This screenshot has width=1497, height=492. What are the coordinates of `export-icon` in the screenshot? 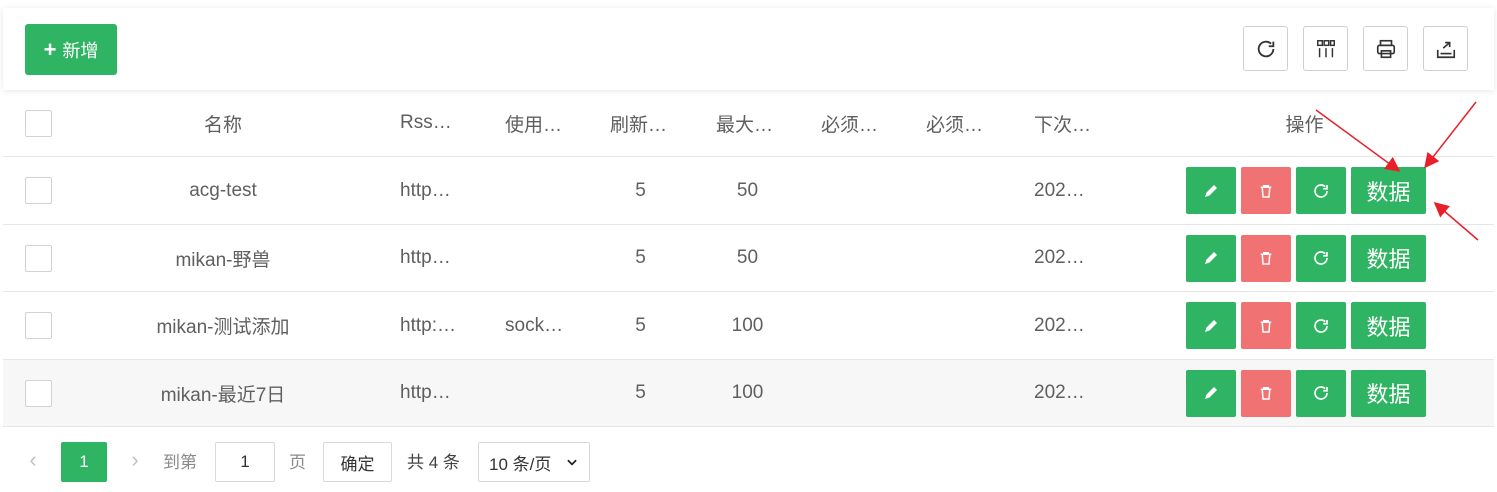 It's located at (1445, 49).